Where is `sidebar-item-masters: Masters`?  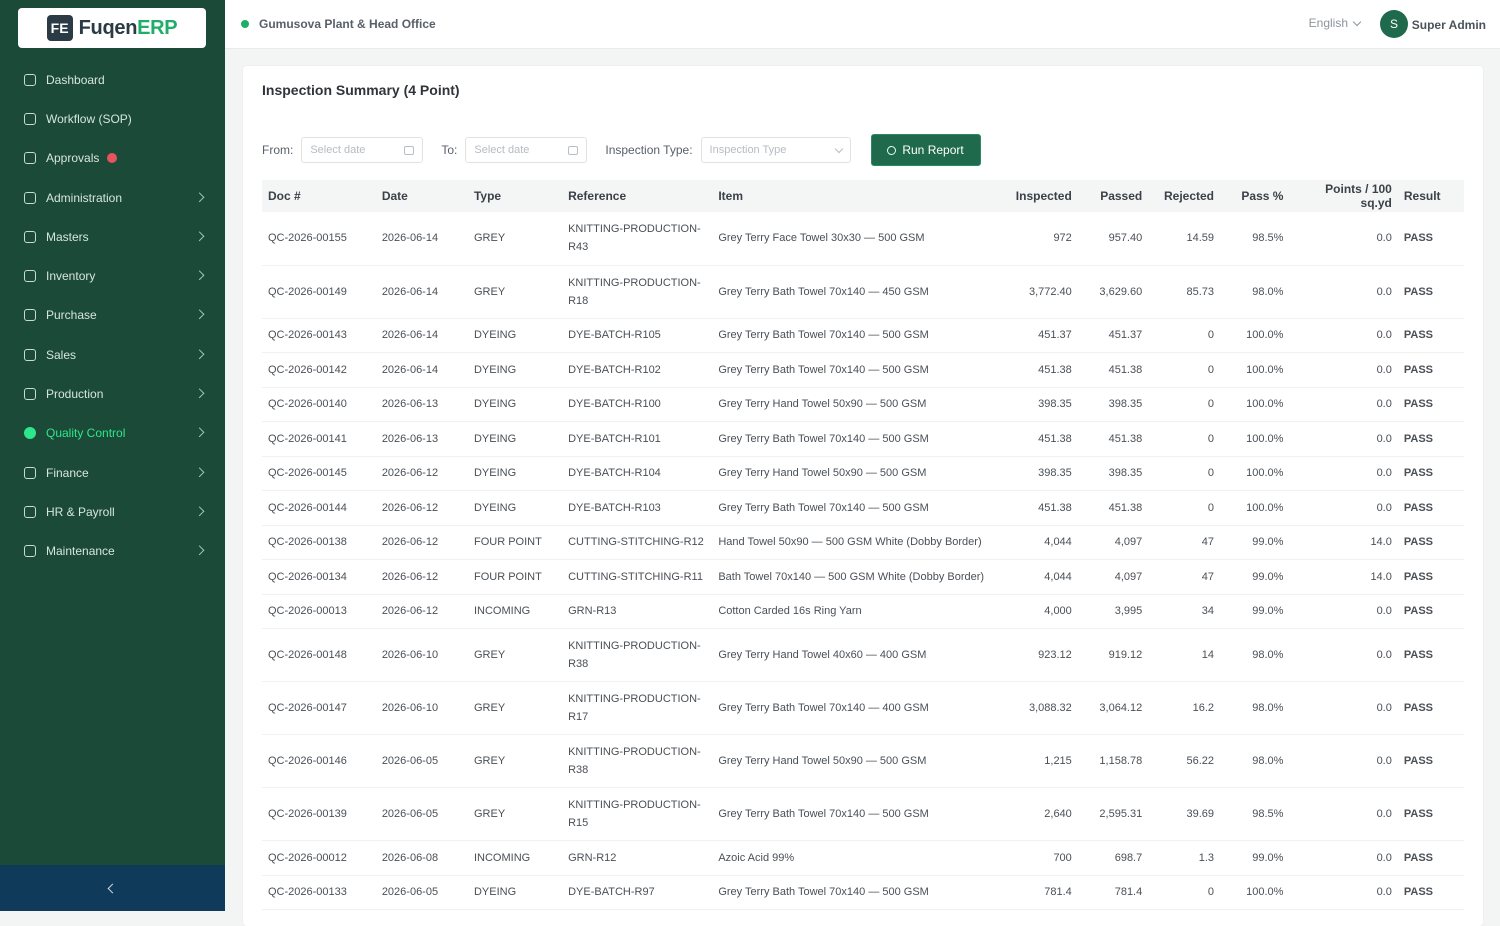 sidebar-item-masters: Masters is located at coordinates (112, 236).